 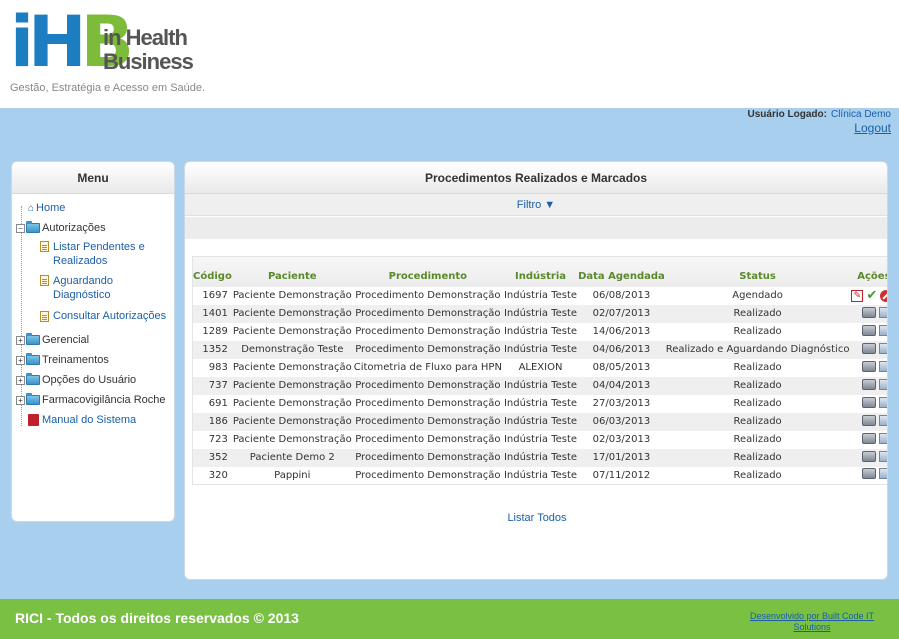 What do you see at coordinates (95, 400) in the screenshot?
I see `menu-item-farmacovigilancia: + Farmacovigilância Roche` at bounding box center [95, 400].